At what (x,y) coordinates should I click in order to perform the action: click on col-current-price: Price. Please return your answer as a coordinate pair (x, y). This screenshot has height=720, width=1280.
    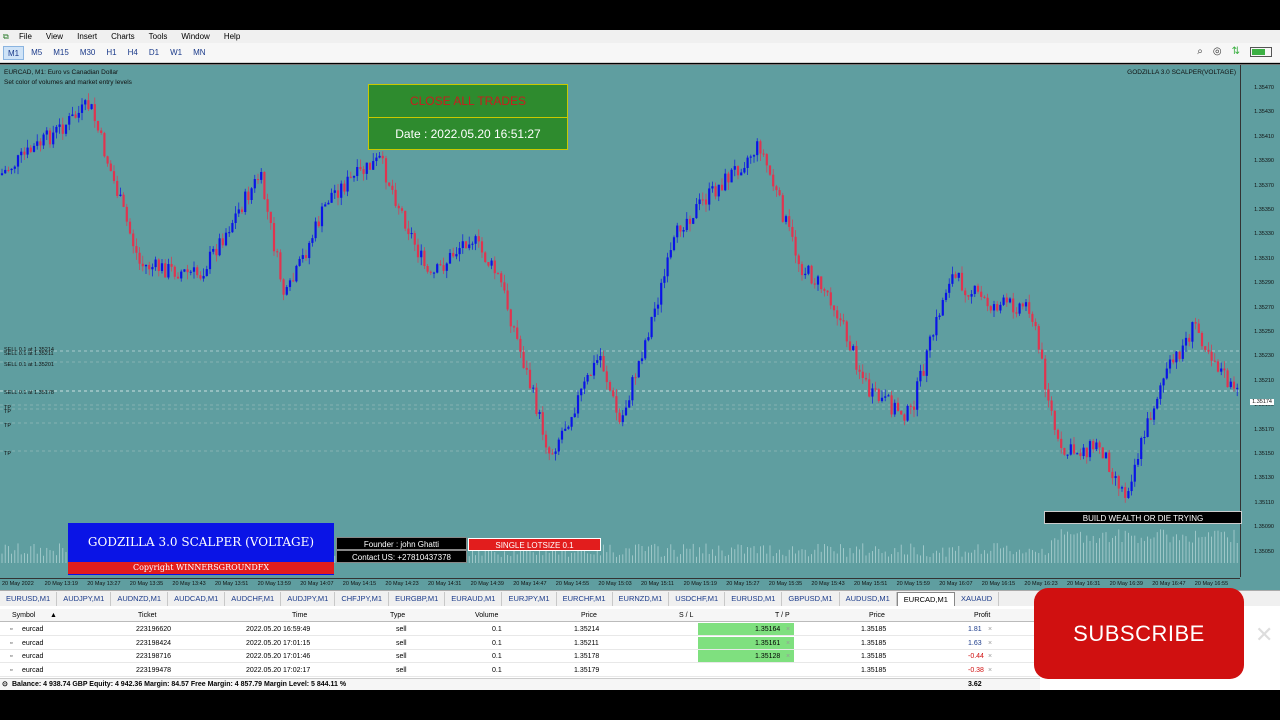
    Looking at the image, I should click on (877, 615).